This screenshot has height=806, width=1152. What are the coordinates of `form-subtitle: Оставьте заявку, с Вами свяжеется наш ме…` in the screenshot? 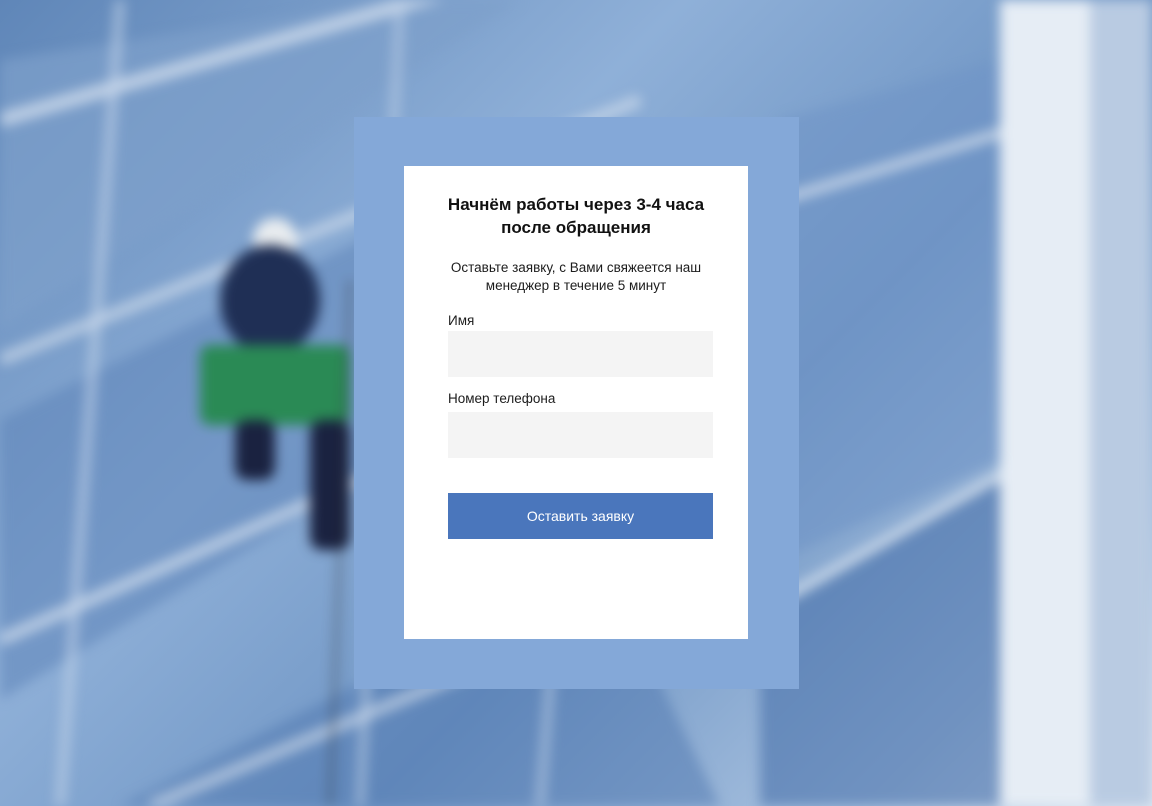 It's located at (576, 276).